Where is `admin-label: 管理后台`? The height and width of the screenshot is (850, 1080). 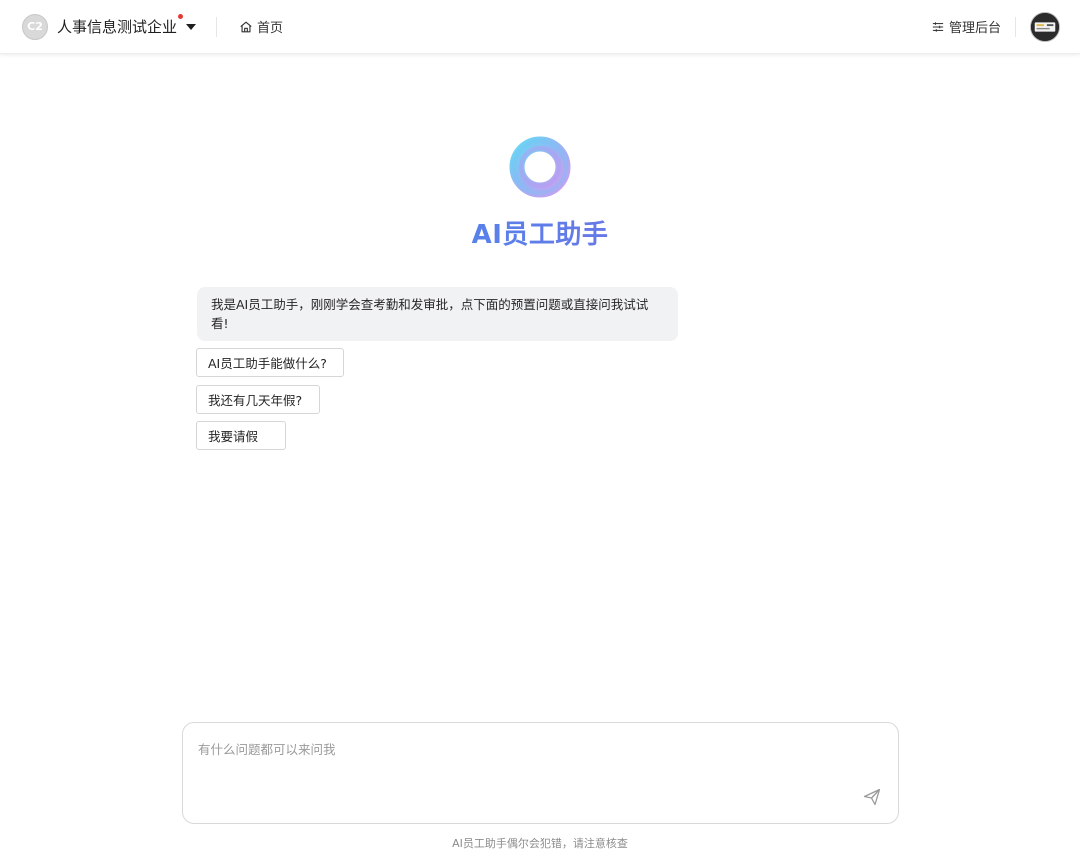
admin-label: 管理后台 is located at coordinates (974, 28).